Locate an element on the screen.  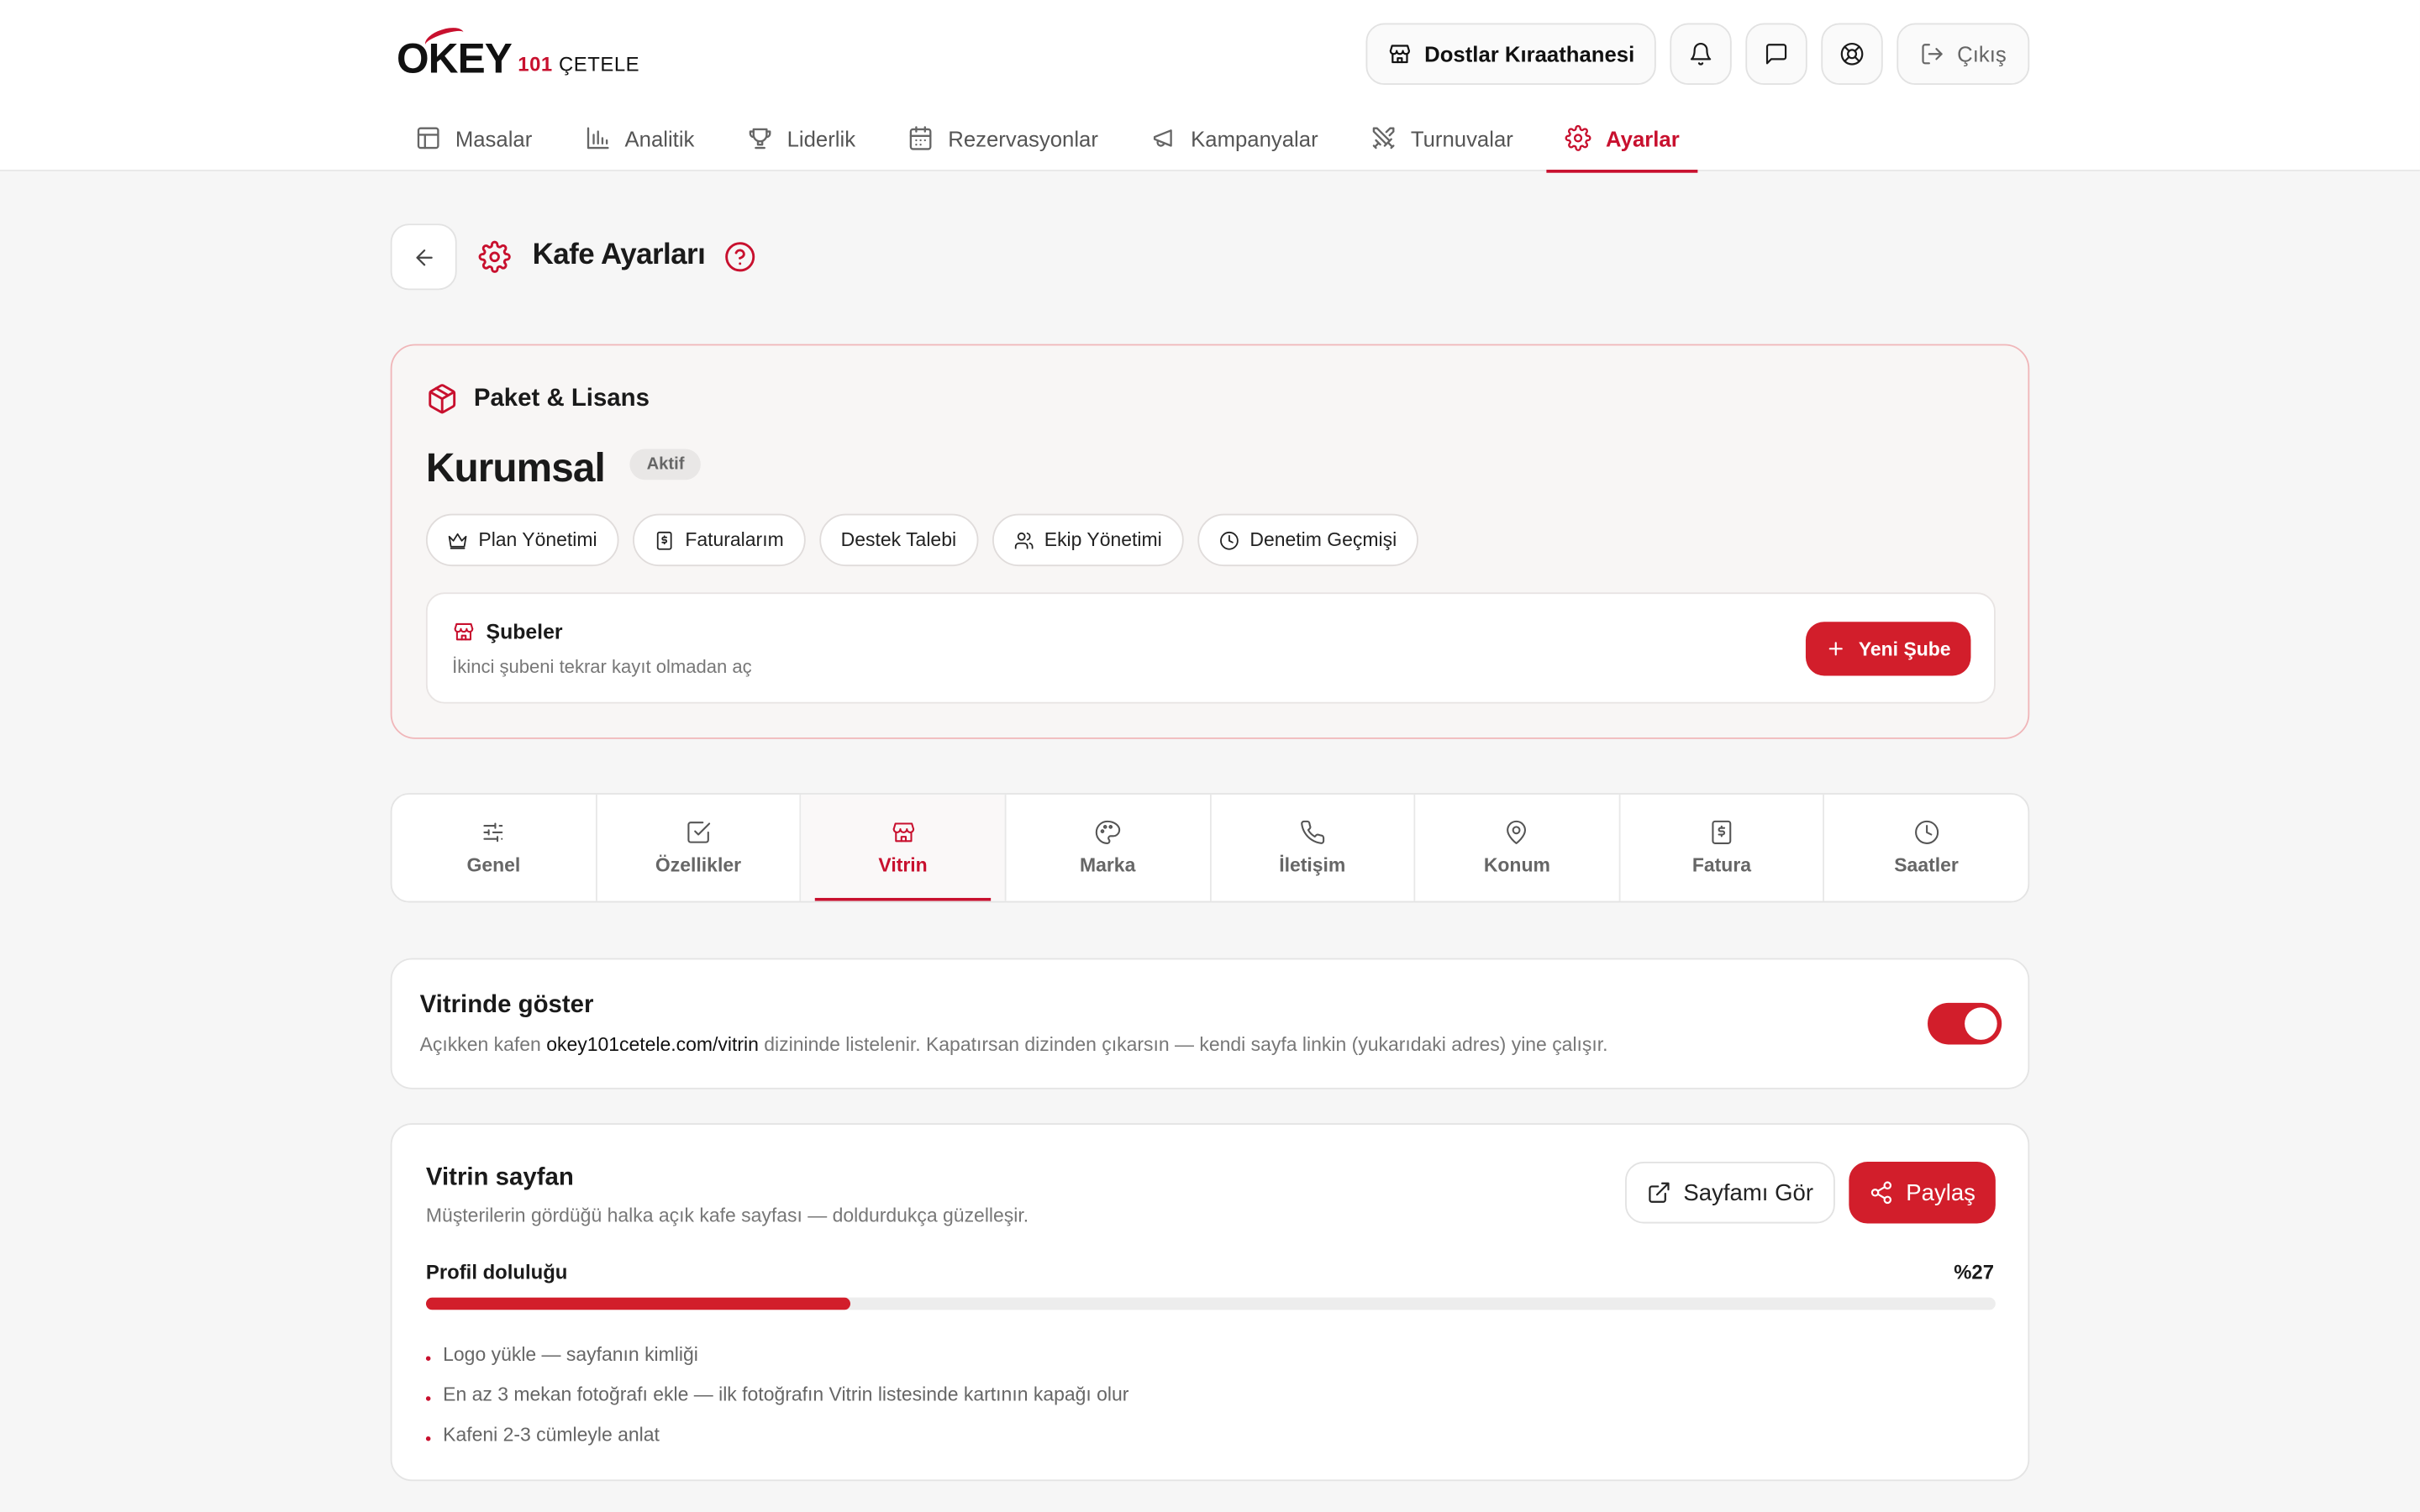
bell-icon is located at coordinates (1701, 54).